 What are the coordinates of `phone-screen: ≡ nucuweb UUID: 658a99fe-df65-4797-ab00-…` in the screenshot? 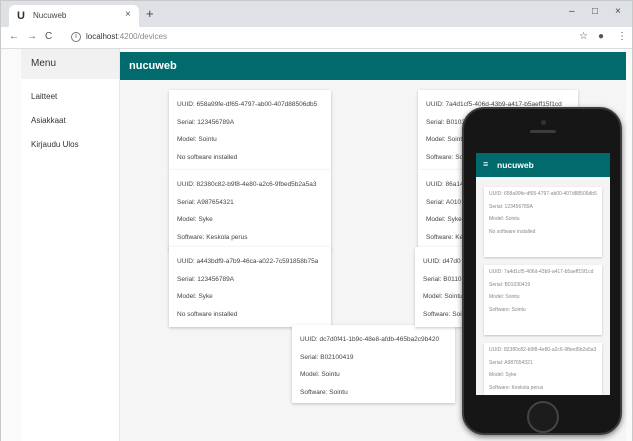 It's located at (543, 274).